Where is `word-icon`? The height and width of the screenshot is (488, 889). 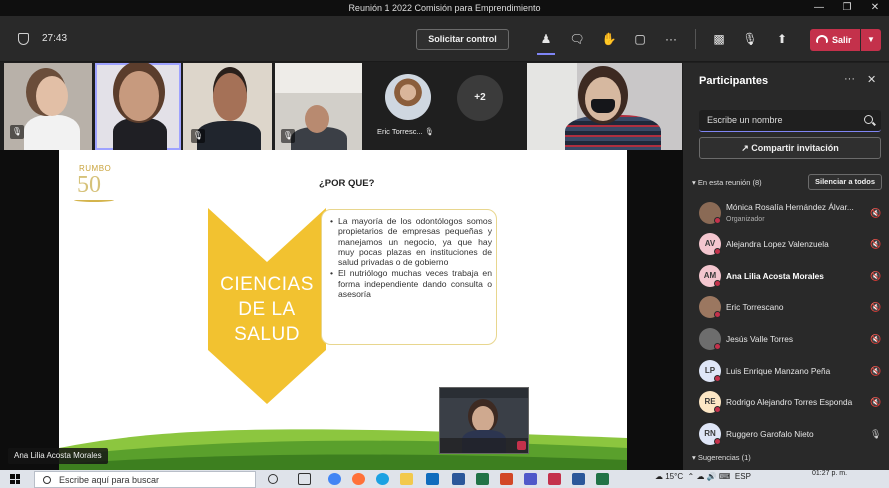 word-icon is located at coordinates (458, 479).